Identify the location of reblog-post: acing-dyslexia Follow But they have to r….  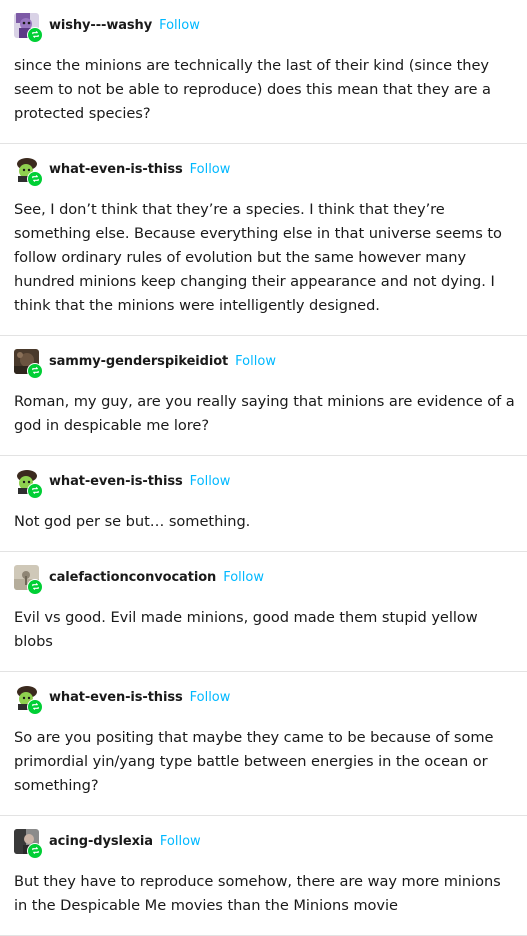
(263, 876).